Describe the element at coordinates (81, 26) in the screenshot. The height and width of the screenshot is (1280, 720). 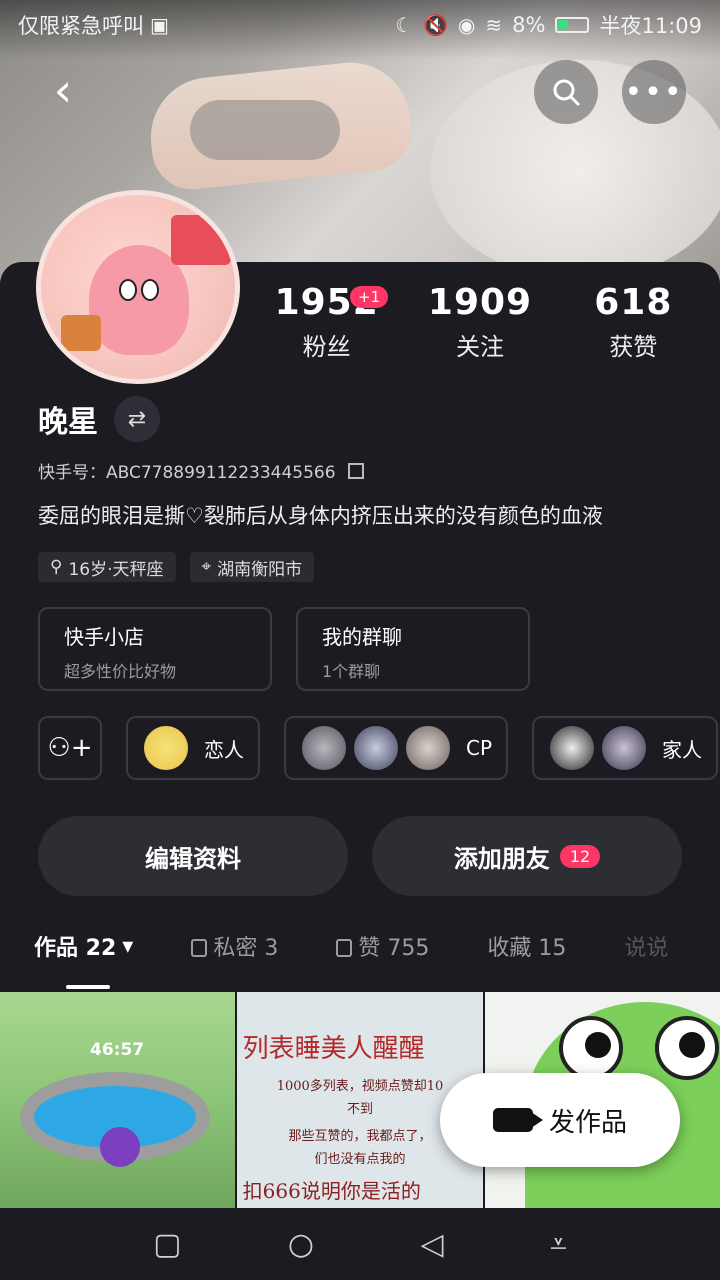
I see `carrier-text: 仅限紧急呼叫` at that location.